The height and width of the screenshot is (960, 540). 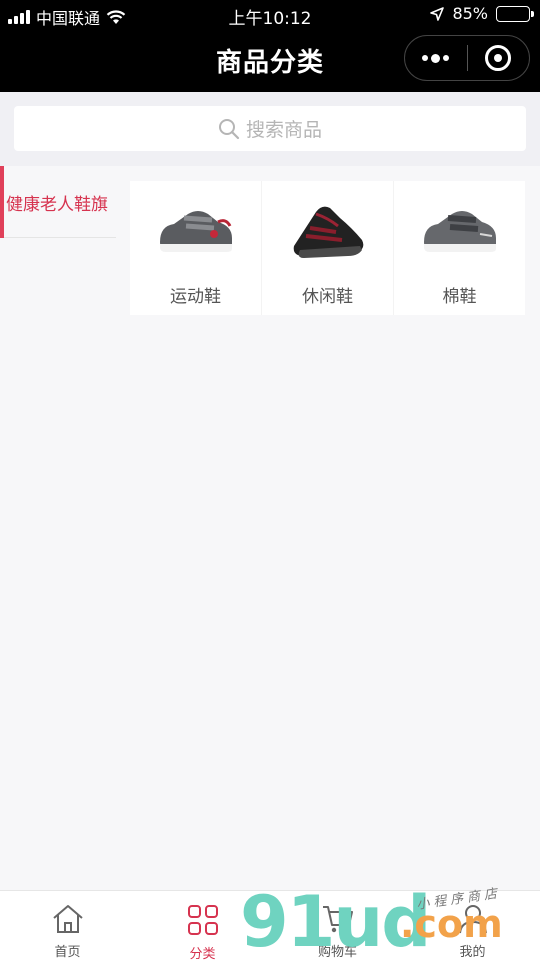 I want to click on tab-home: 首页, so click(x=67, y=925).